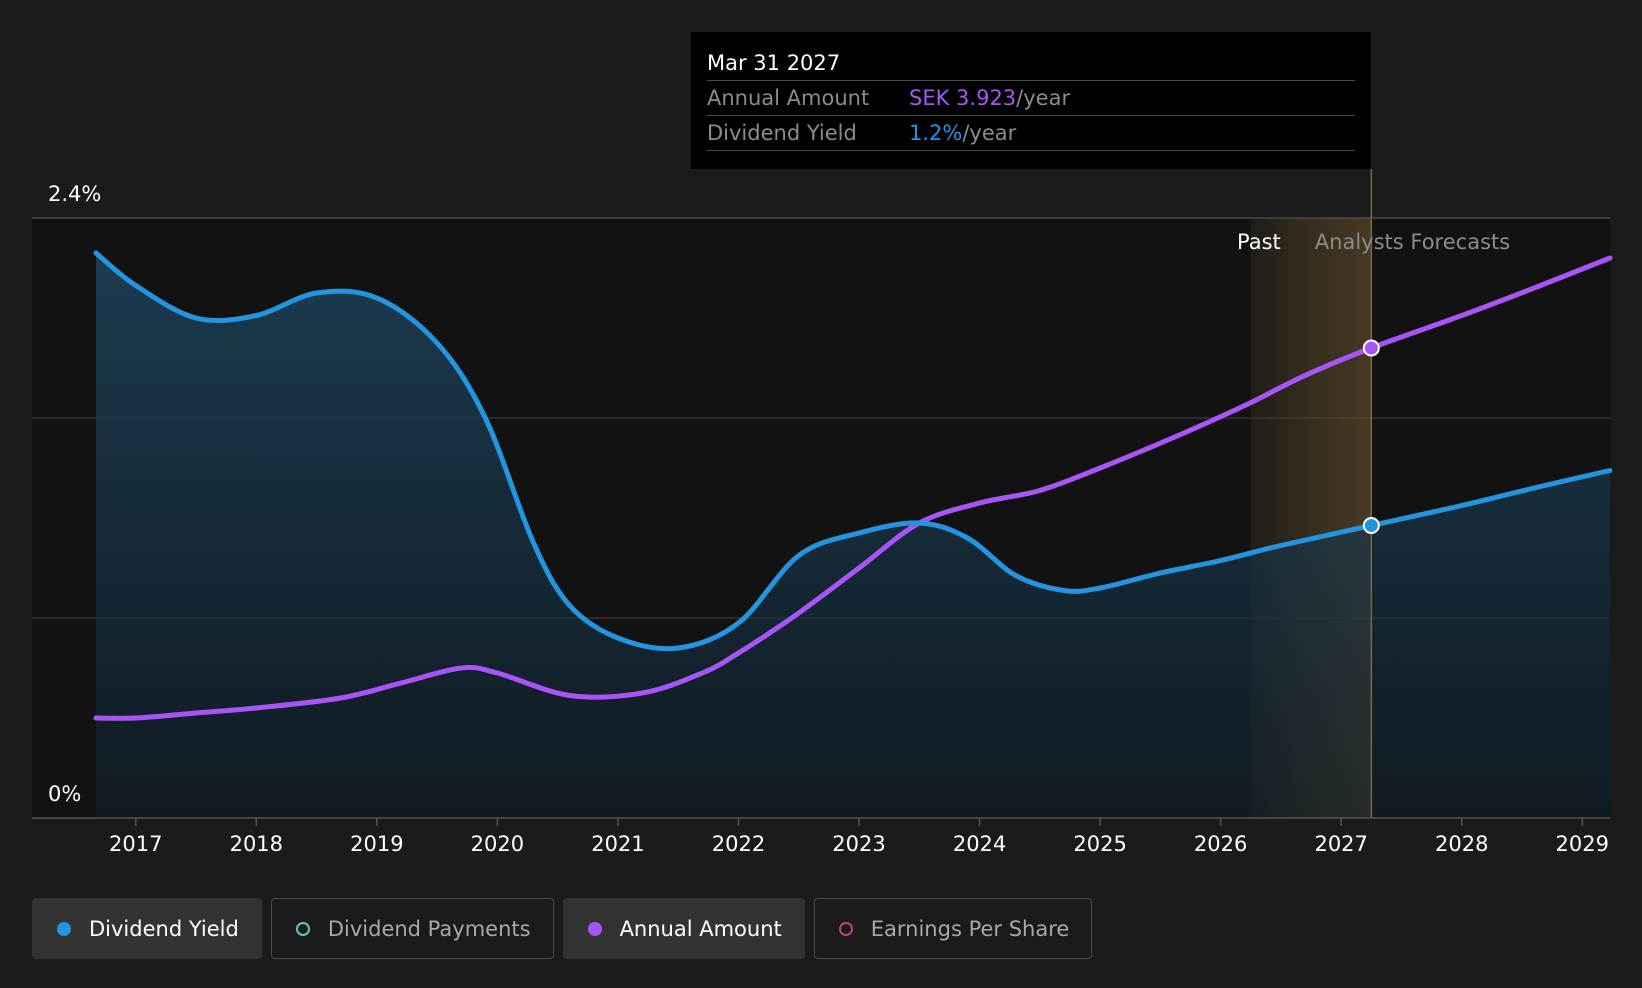 This screenshot has width=1642, height=988. Describe the element at coordinates (788, 98) in the screenshot. I see `tooltip-label: Annual Amount` at that location.